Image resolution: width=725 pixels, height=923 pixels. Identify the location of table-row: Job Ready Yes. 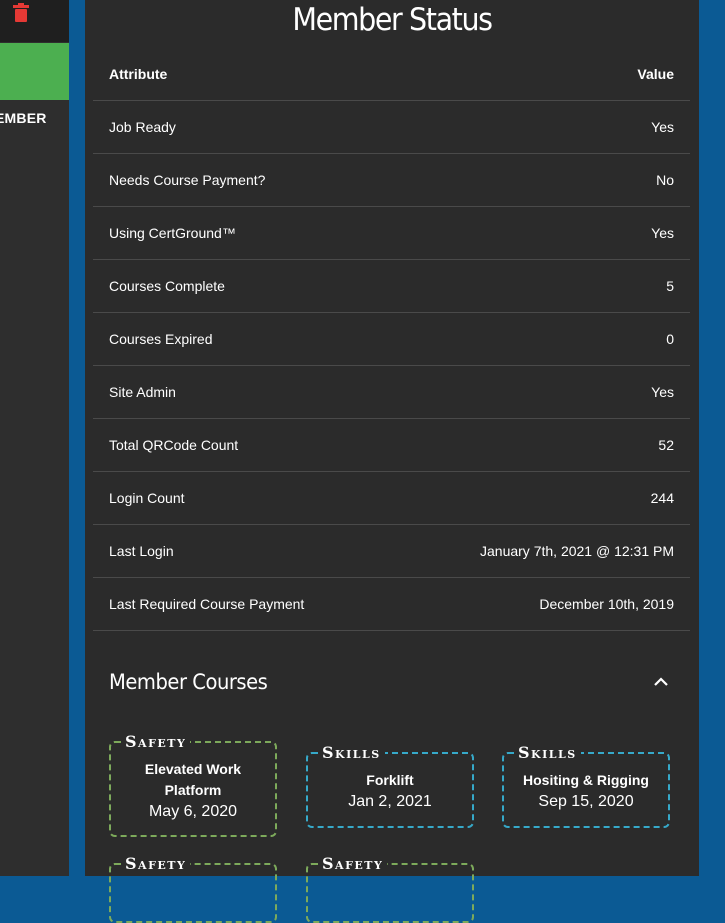
(391, 127).